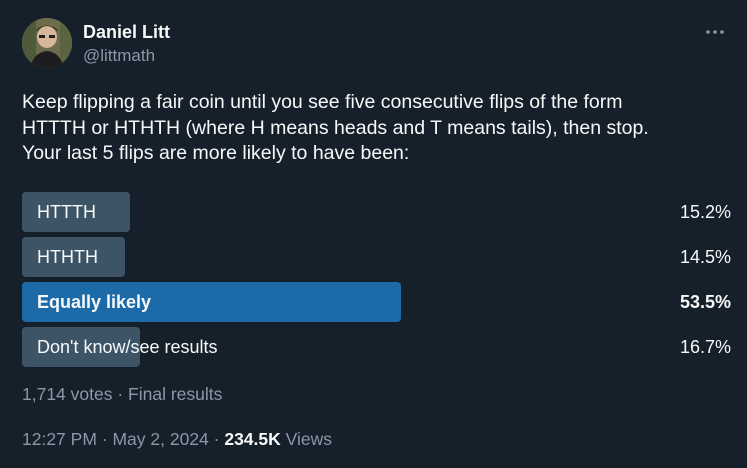  Describe the element at coordinates (705, 302) in the screenshot. I see `poll-option-percent: 53.5%` at that location.